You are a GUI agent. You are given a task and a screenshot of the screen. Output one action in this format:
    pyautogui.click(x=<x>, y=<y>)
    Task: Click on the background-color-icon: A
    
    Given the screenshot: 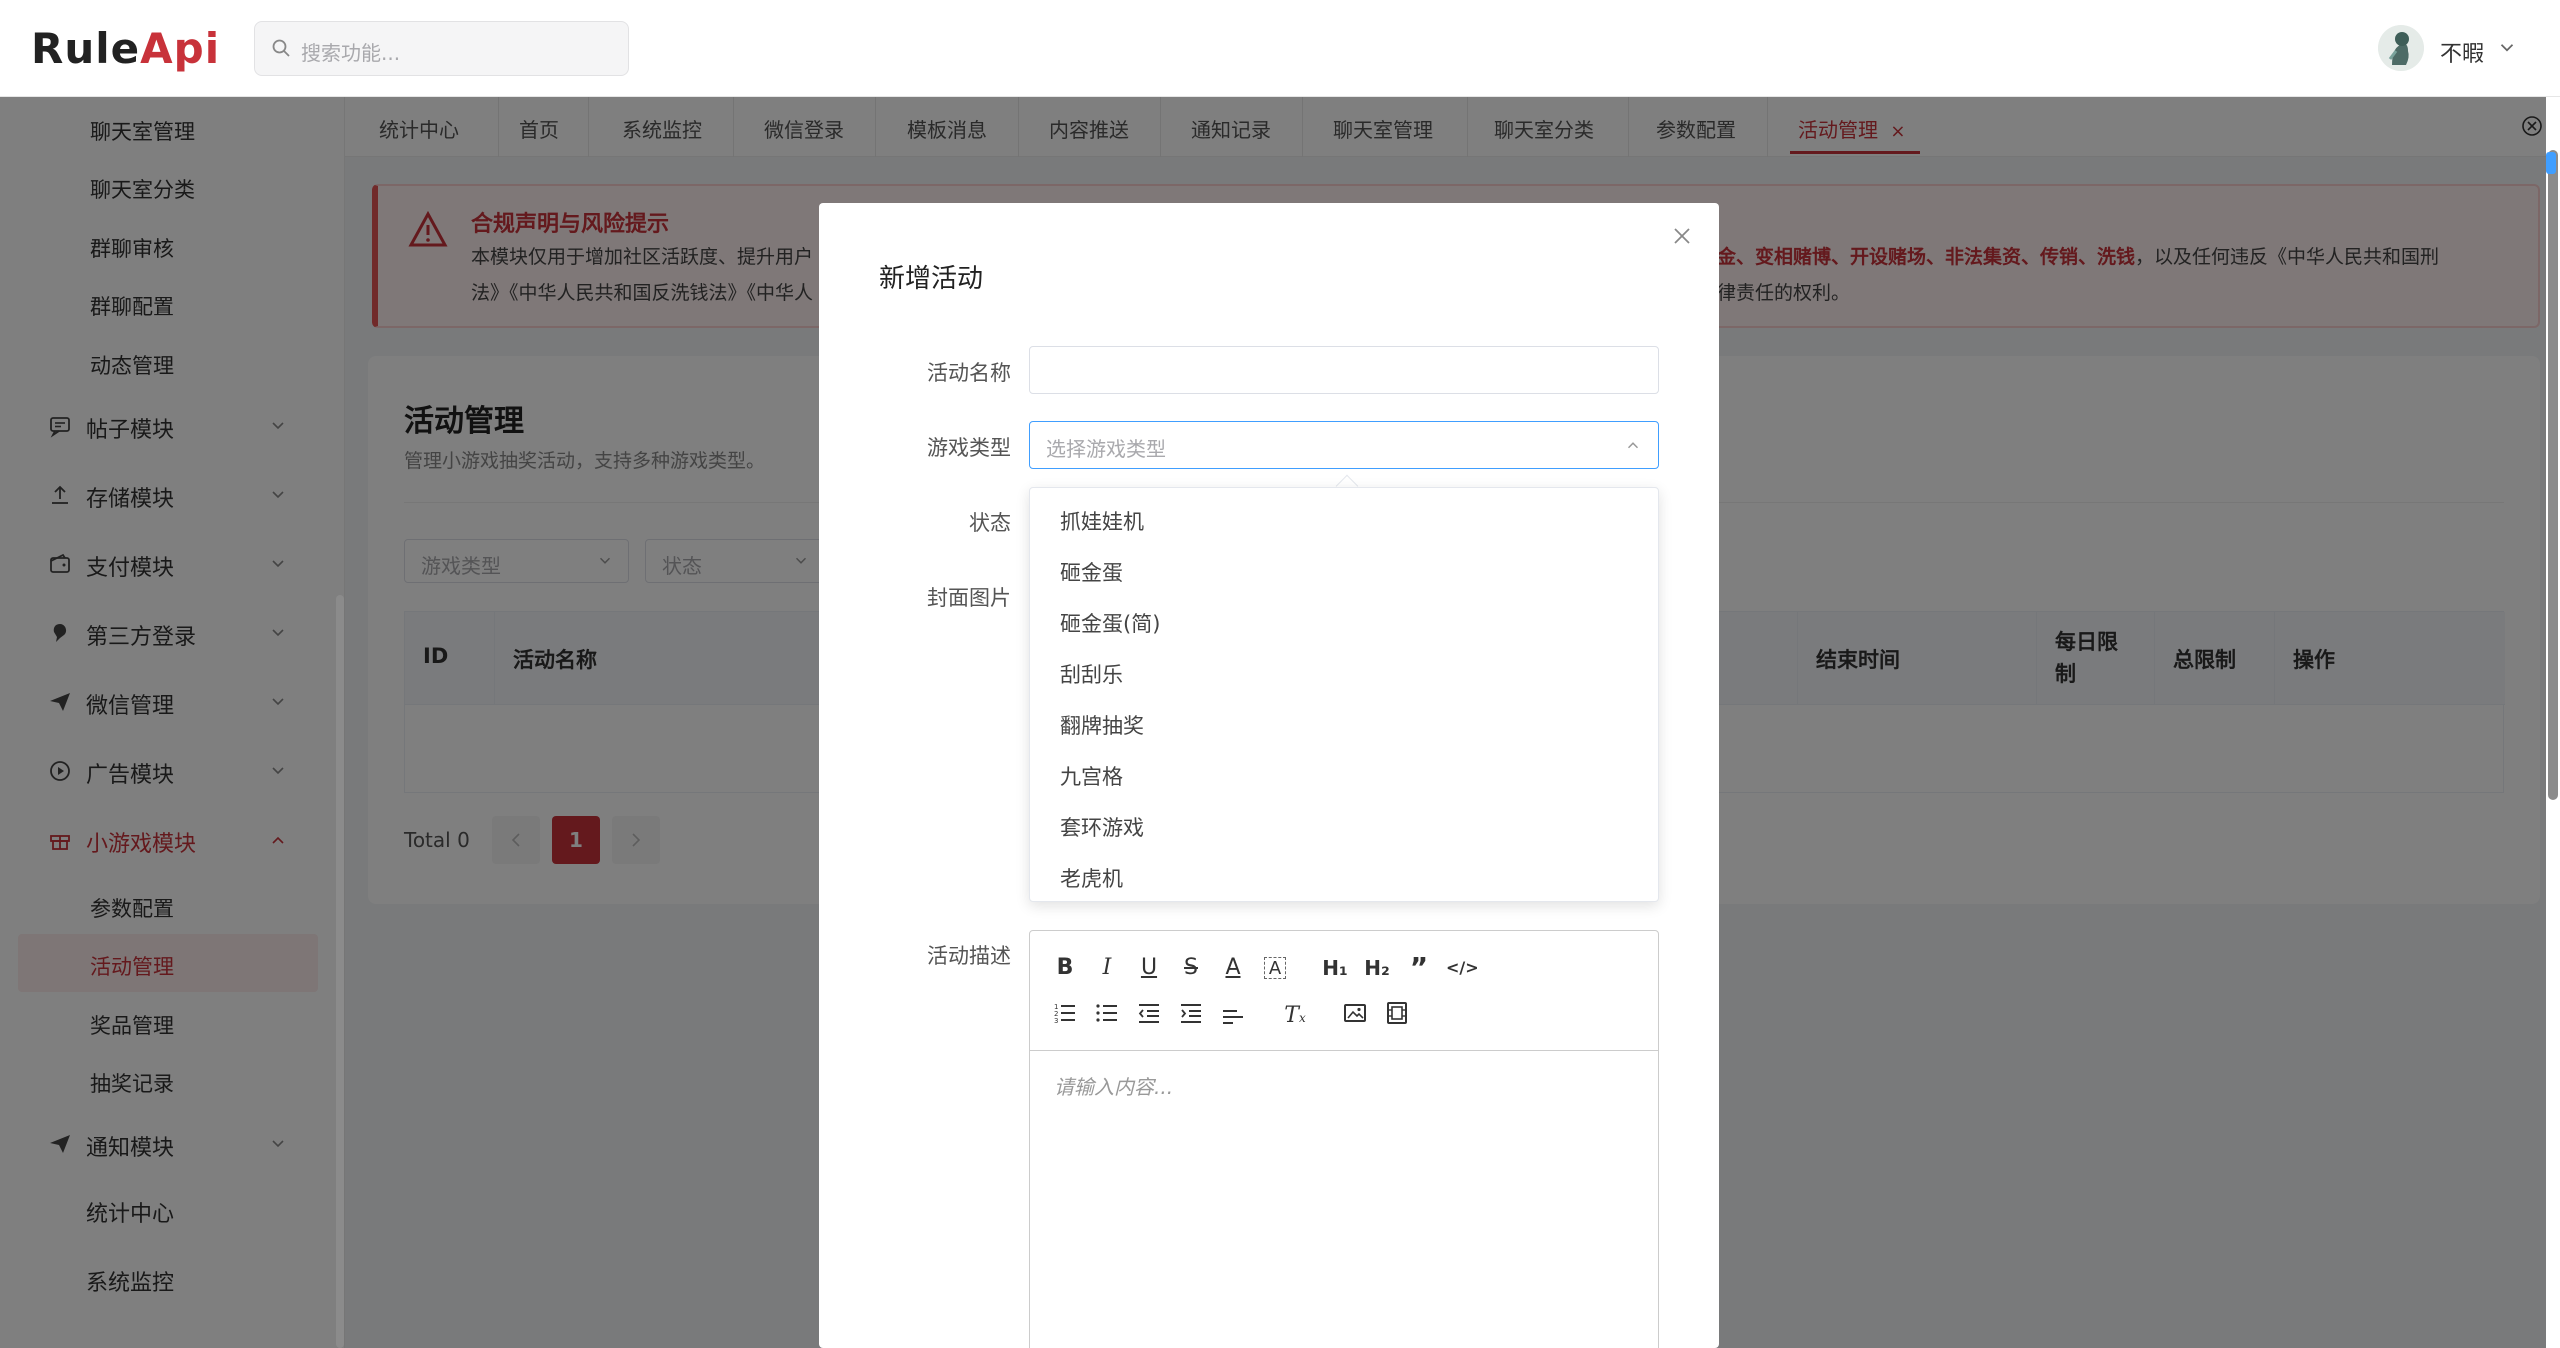 What is the action you would take?
    pyautogui.click(x=1275, y=968)
    